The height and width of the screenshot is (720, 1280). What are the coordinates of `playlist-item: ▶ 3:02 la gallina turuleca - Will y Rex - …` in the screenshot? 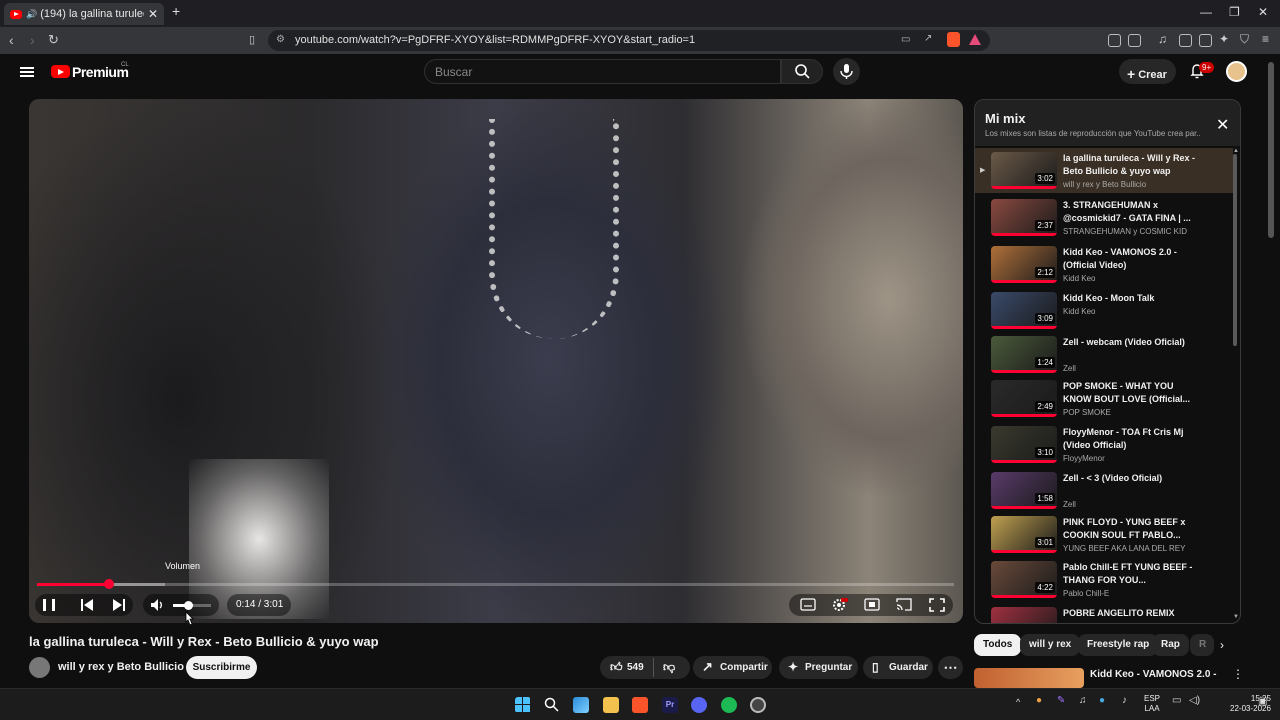 It's located at (1104, 170).